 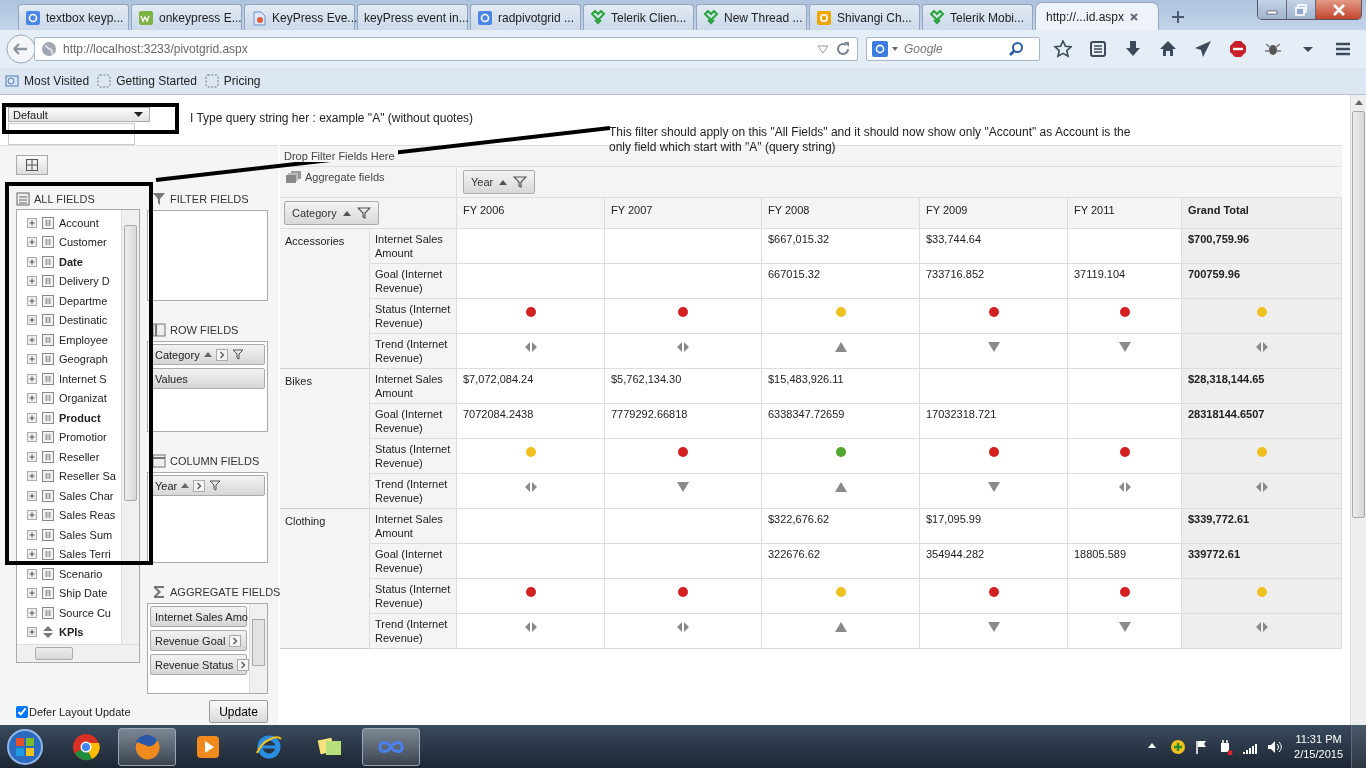 I want to click on field-item: Customer, so click(x=83, y=242).